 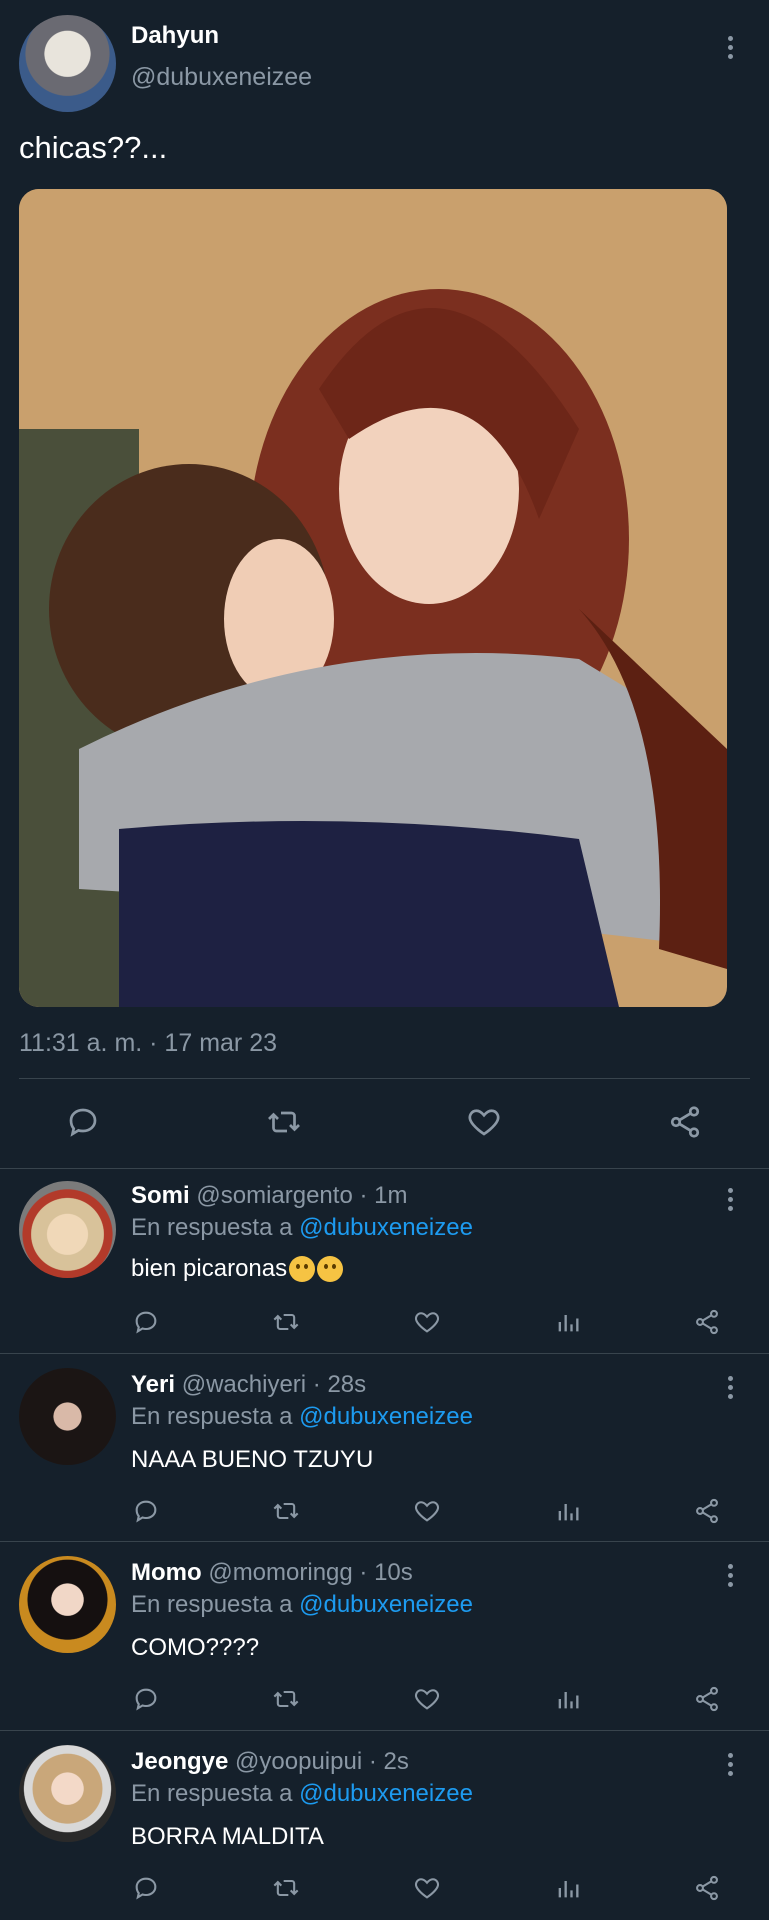 What do you see at coordinates (274, 1195) in the screenshot?
I see `author-handle: @somiargento` at bounding box center [274, 1195].